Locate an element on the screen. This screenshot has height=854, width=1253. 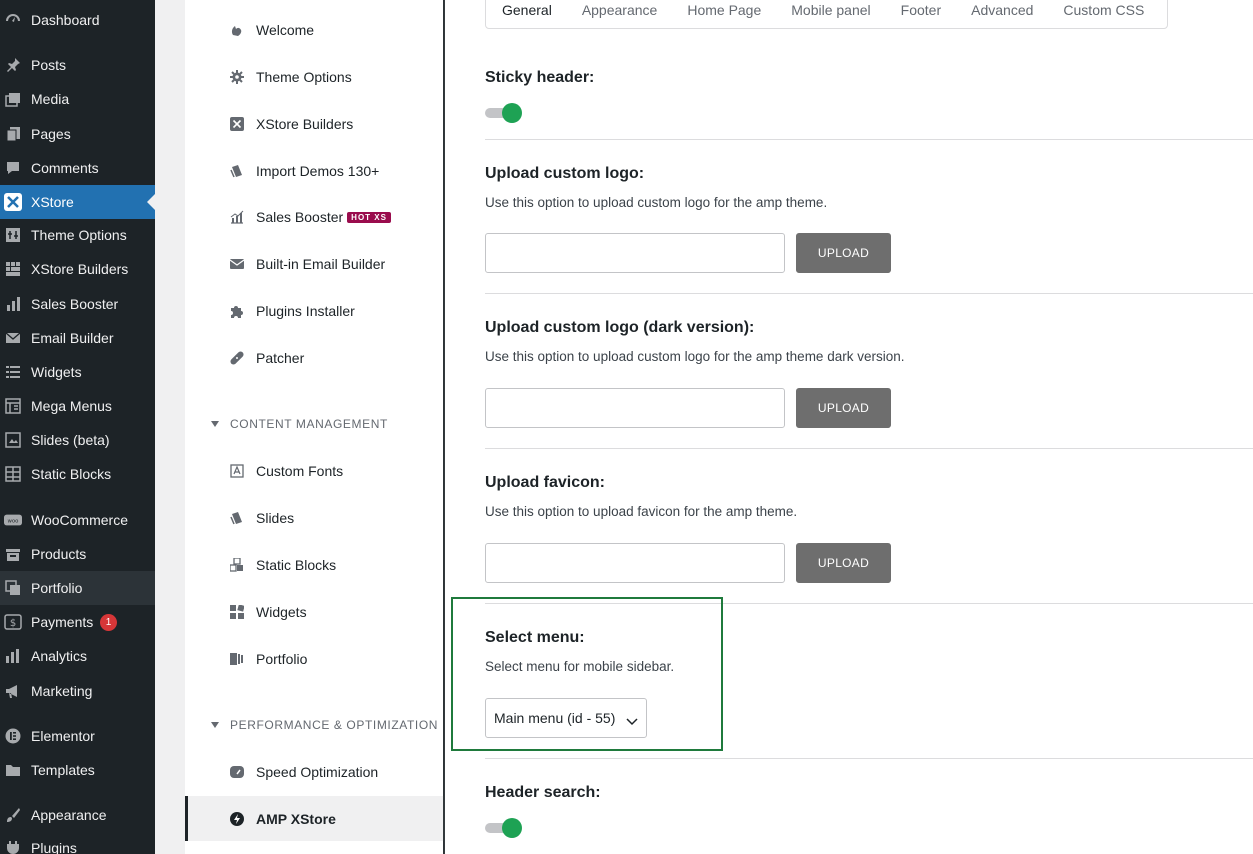
tab-advanced: Advanced is located at coordinates (1002, 10).